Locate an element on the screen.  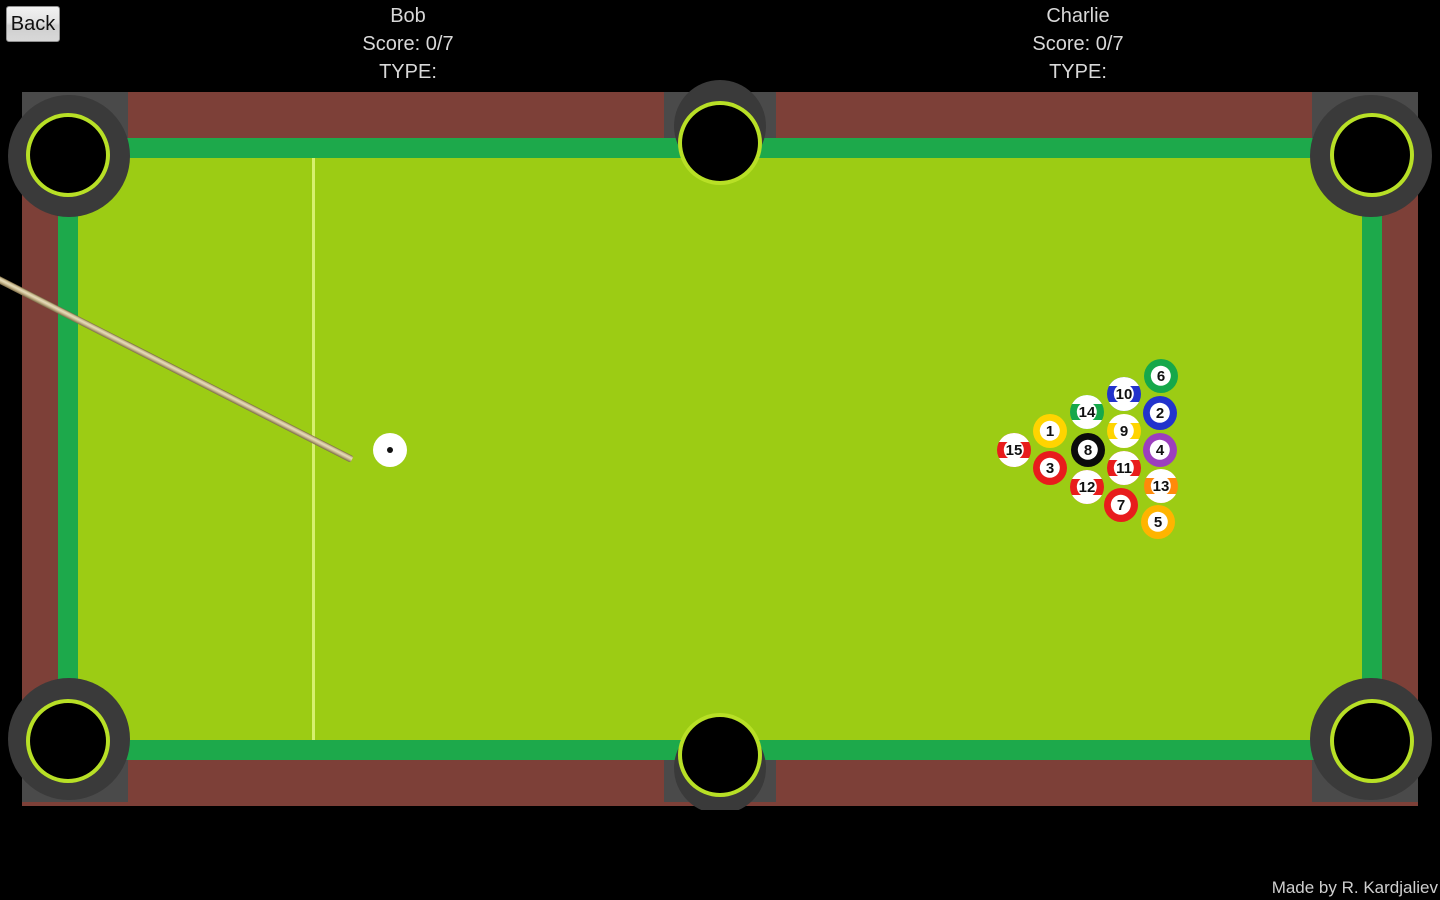
ball-2: 2 is located at coordinates (1160, 413).